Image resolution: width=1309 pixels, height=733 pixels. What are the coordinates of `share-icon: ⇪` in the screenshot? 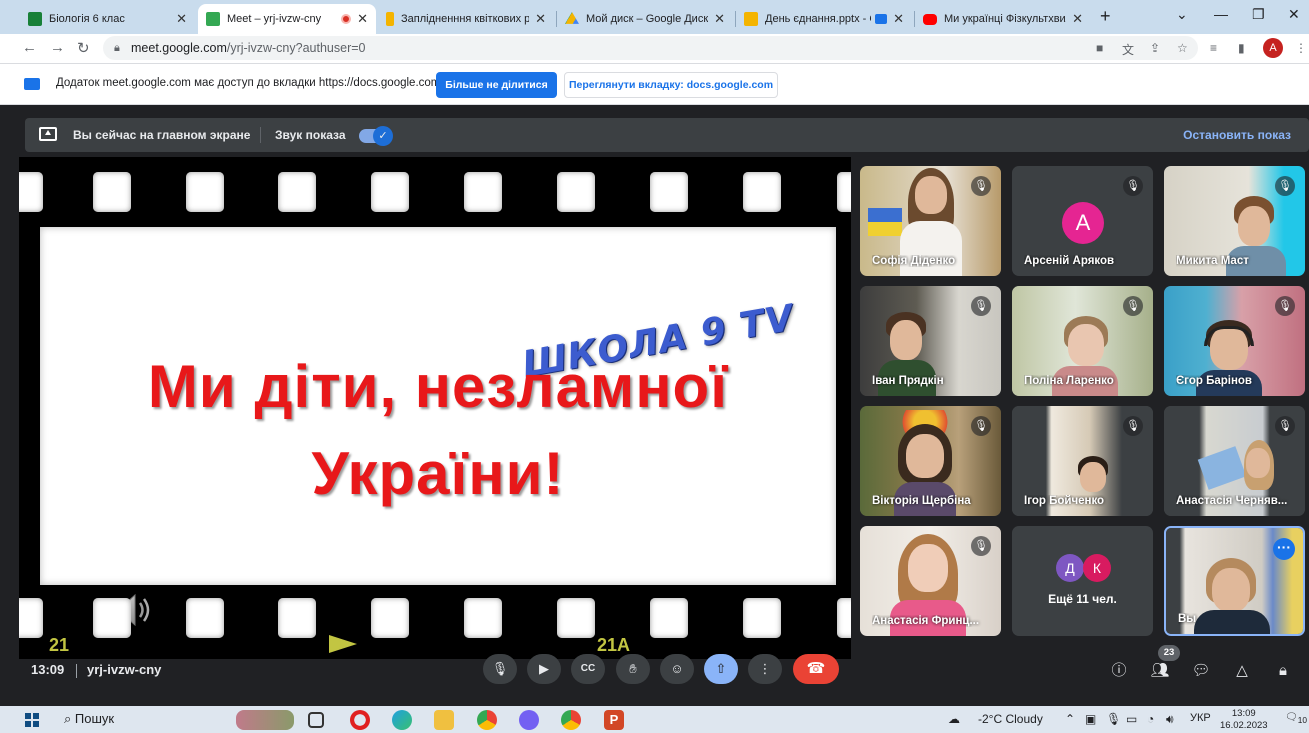 It's located at (1155, 48).